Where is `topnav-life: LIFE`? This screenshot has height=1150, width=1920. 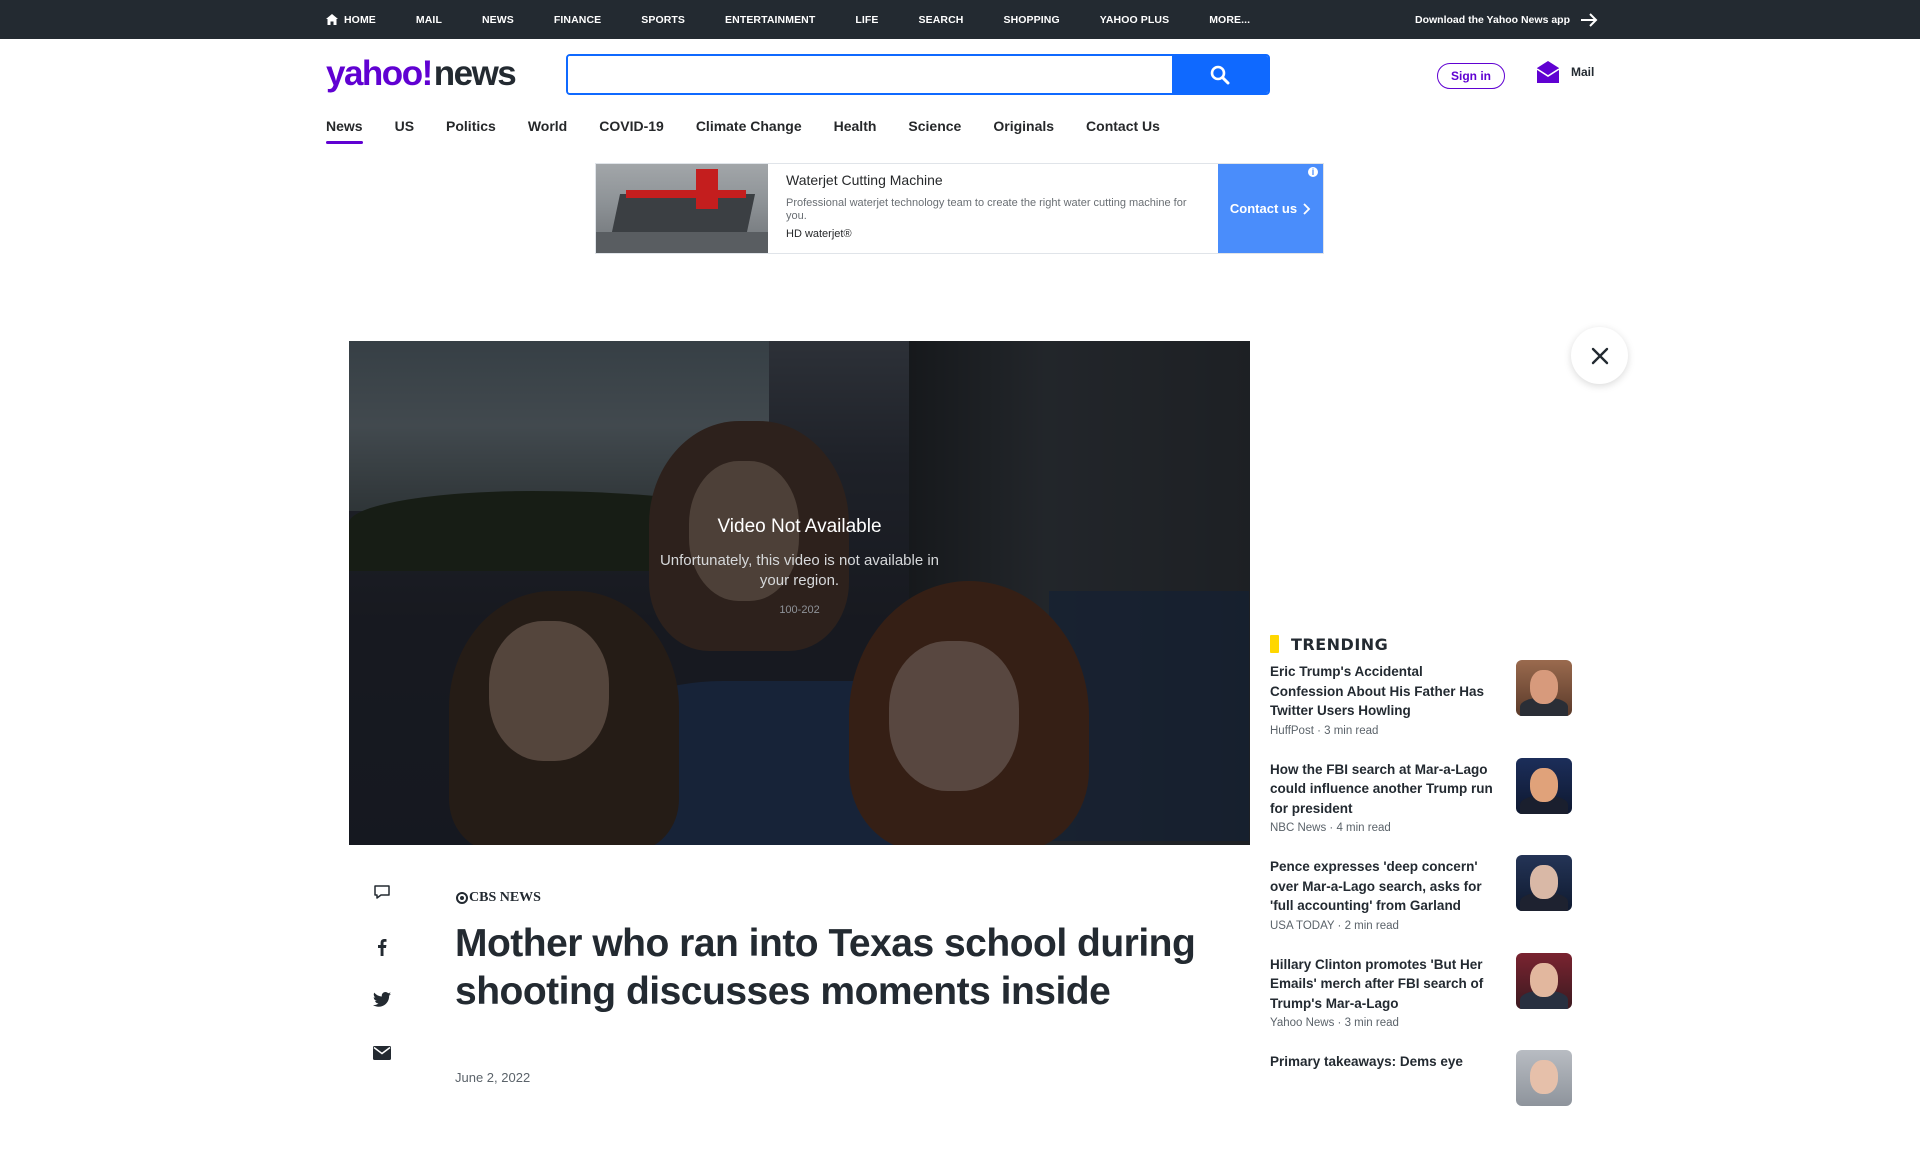
topnav-life: LIFE is located at coordinates (866, 20).